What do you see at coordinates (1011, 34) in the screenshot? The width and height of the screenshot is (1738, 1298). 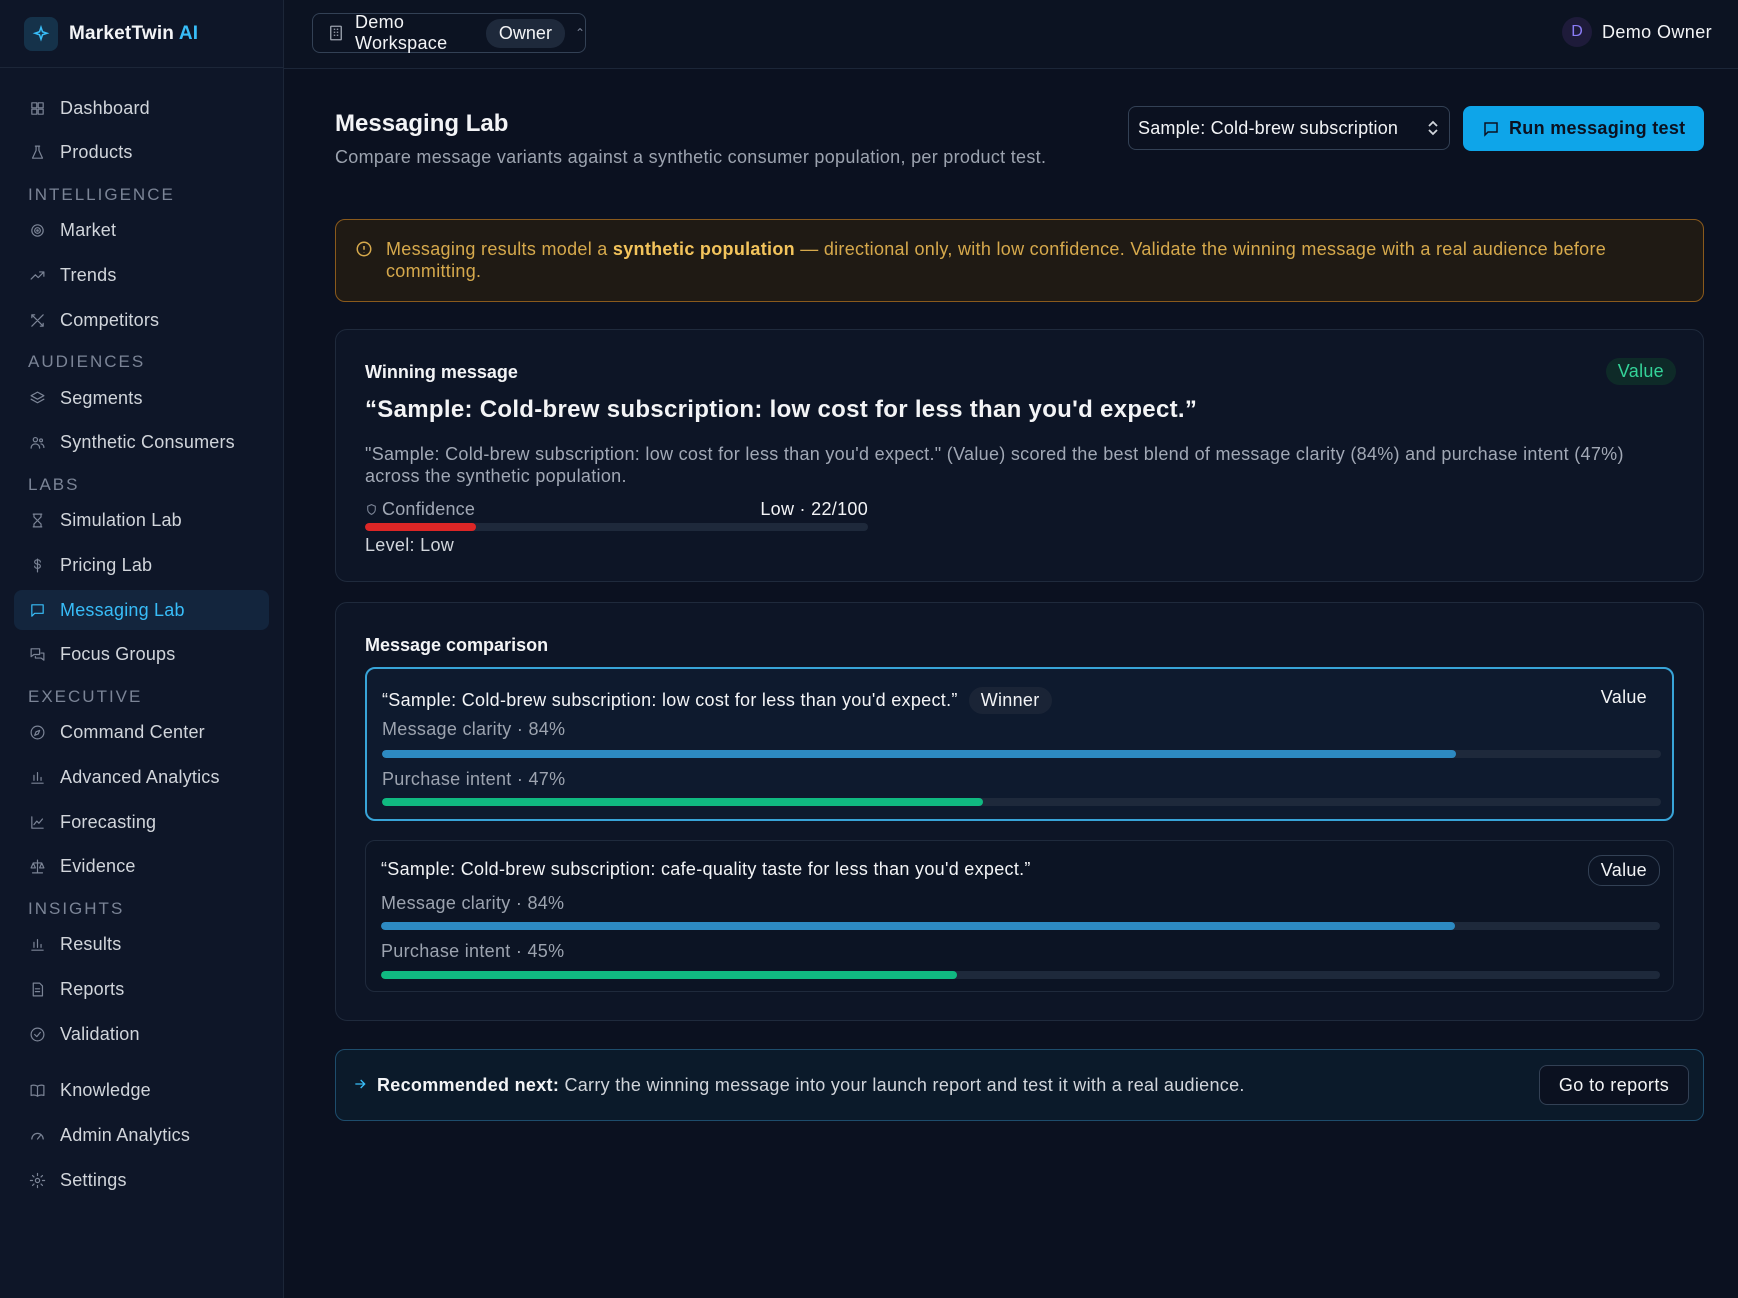 I see `topbar: Demo Workspace Owner ⌃ D Demo Owner` at bounding box center [1011, 34].